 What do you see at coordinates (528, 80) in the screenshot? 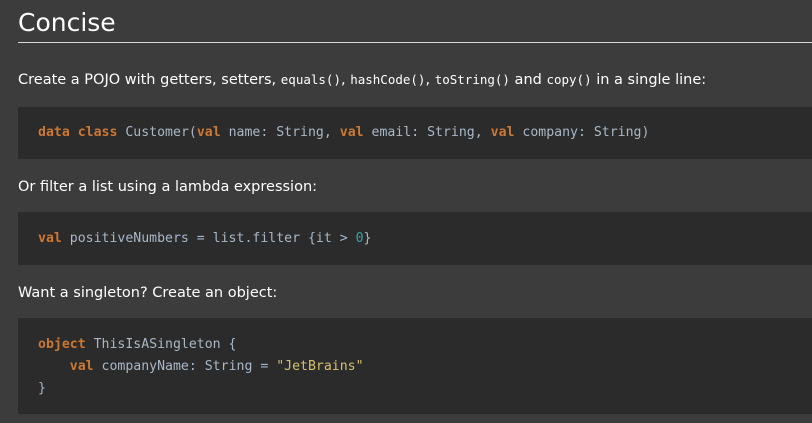
I see `p1-and: and` at bounding box center [528, 80].